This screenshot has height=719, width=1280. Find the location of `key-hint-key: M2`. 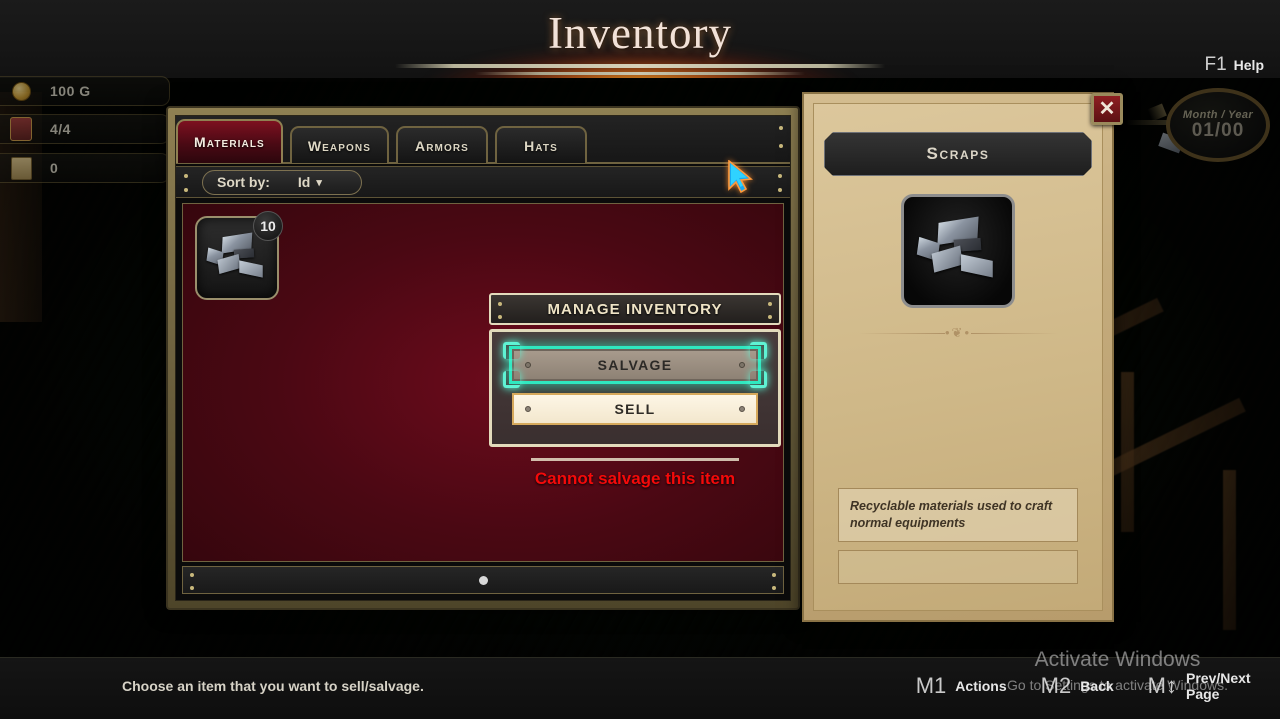

key-hint-key: M2 is located at coordinates (1056, 686).